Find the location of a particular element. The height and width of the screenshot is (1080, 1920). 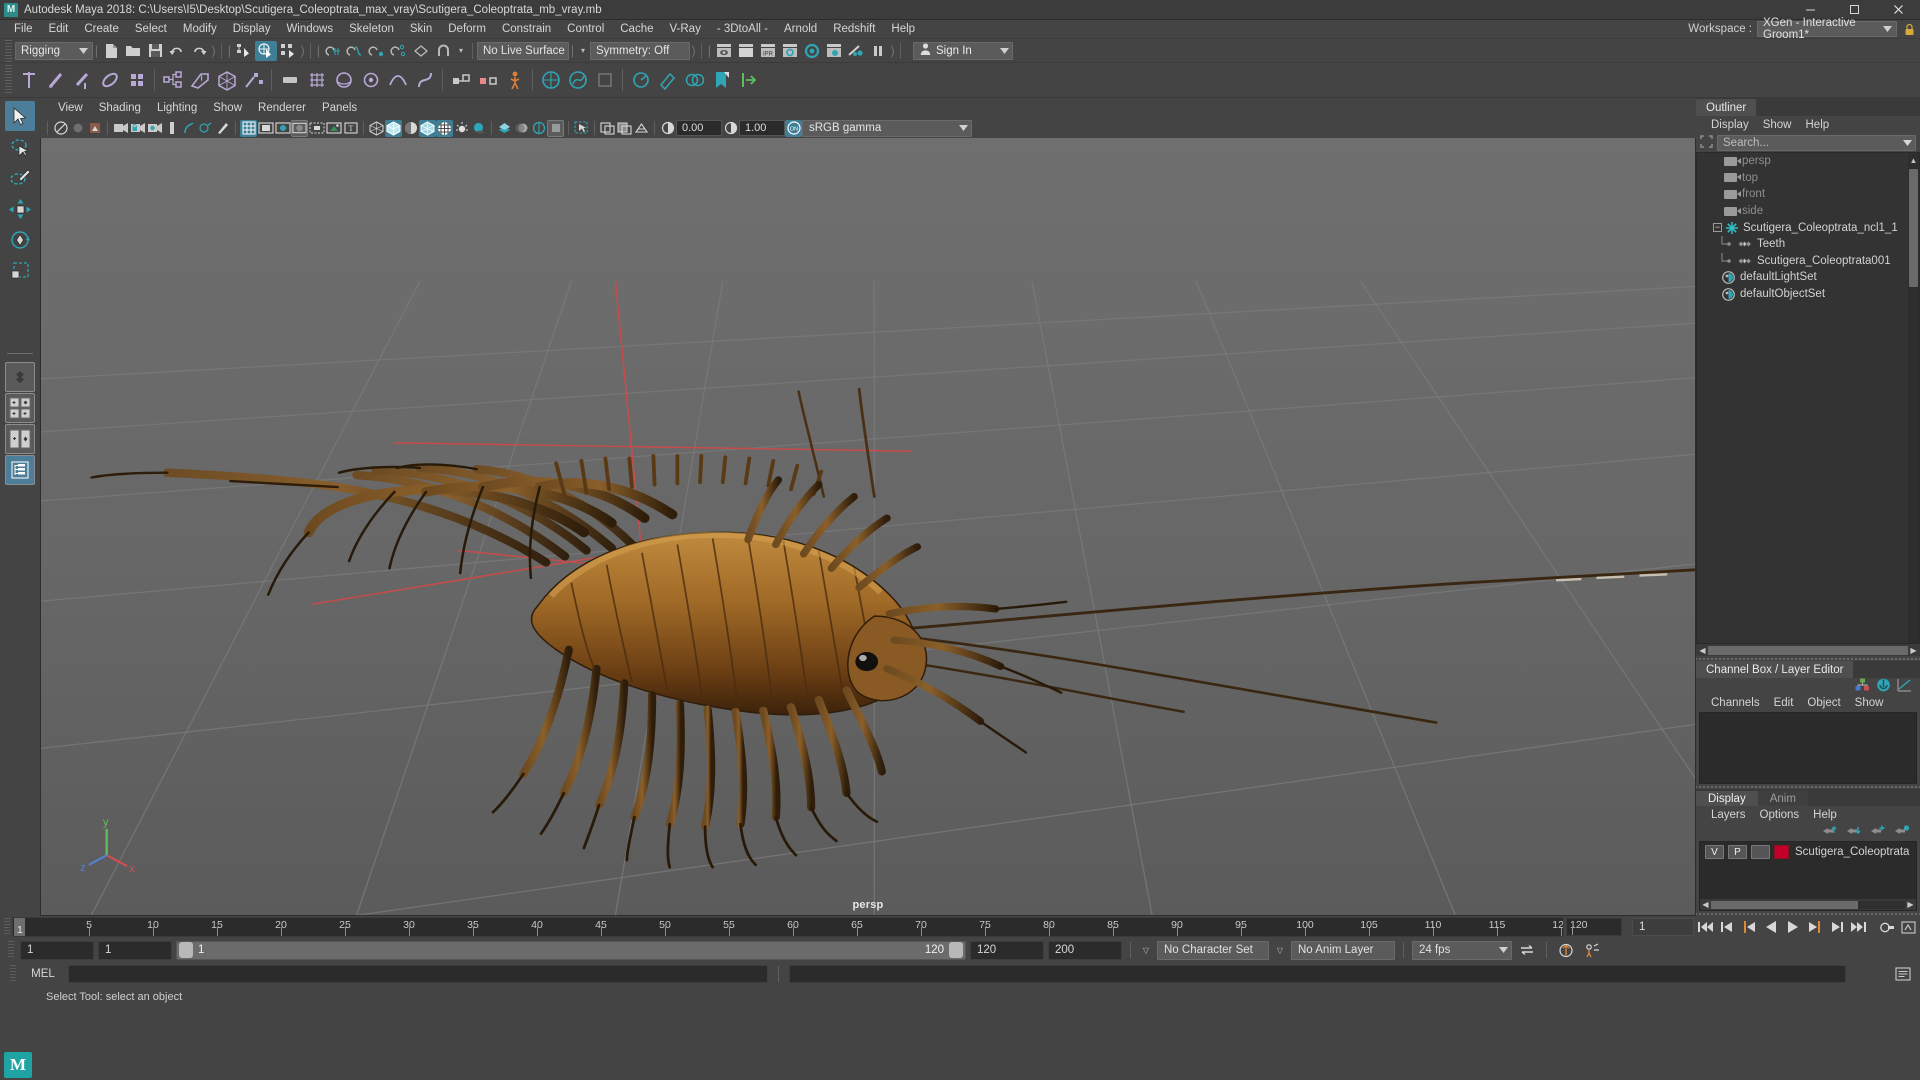

ipr-render-button: IPR is located at coordinates (768, 51).